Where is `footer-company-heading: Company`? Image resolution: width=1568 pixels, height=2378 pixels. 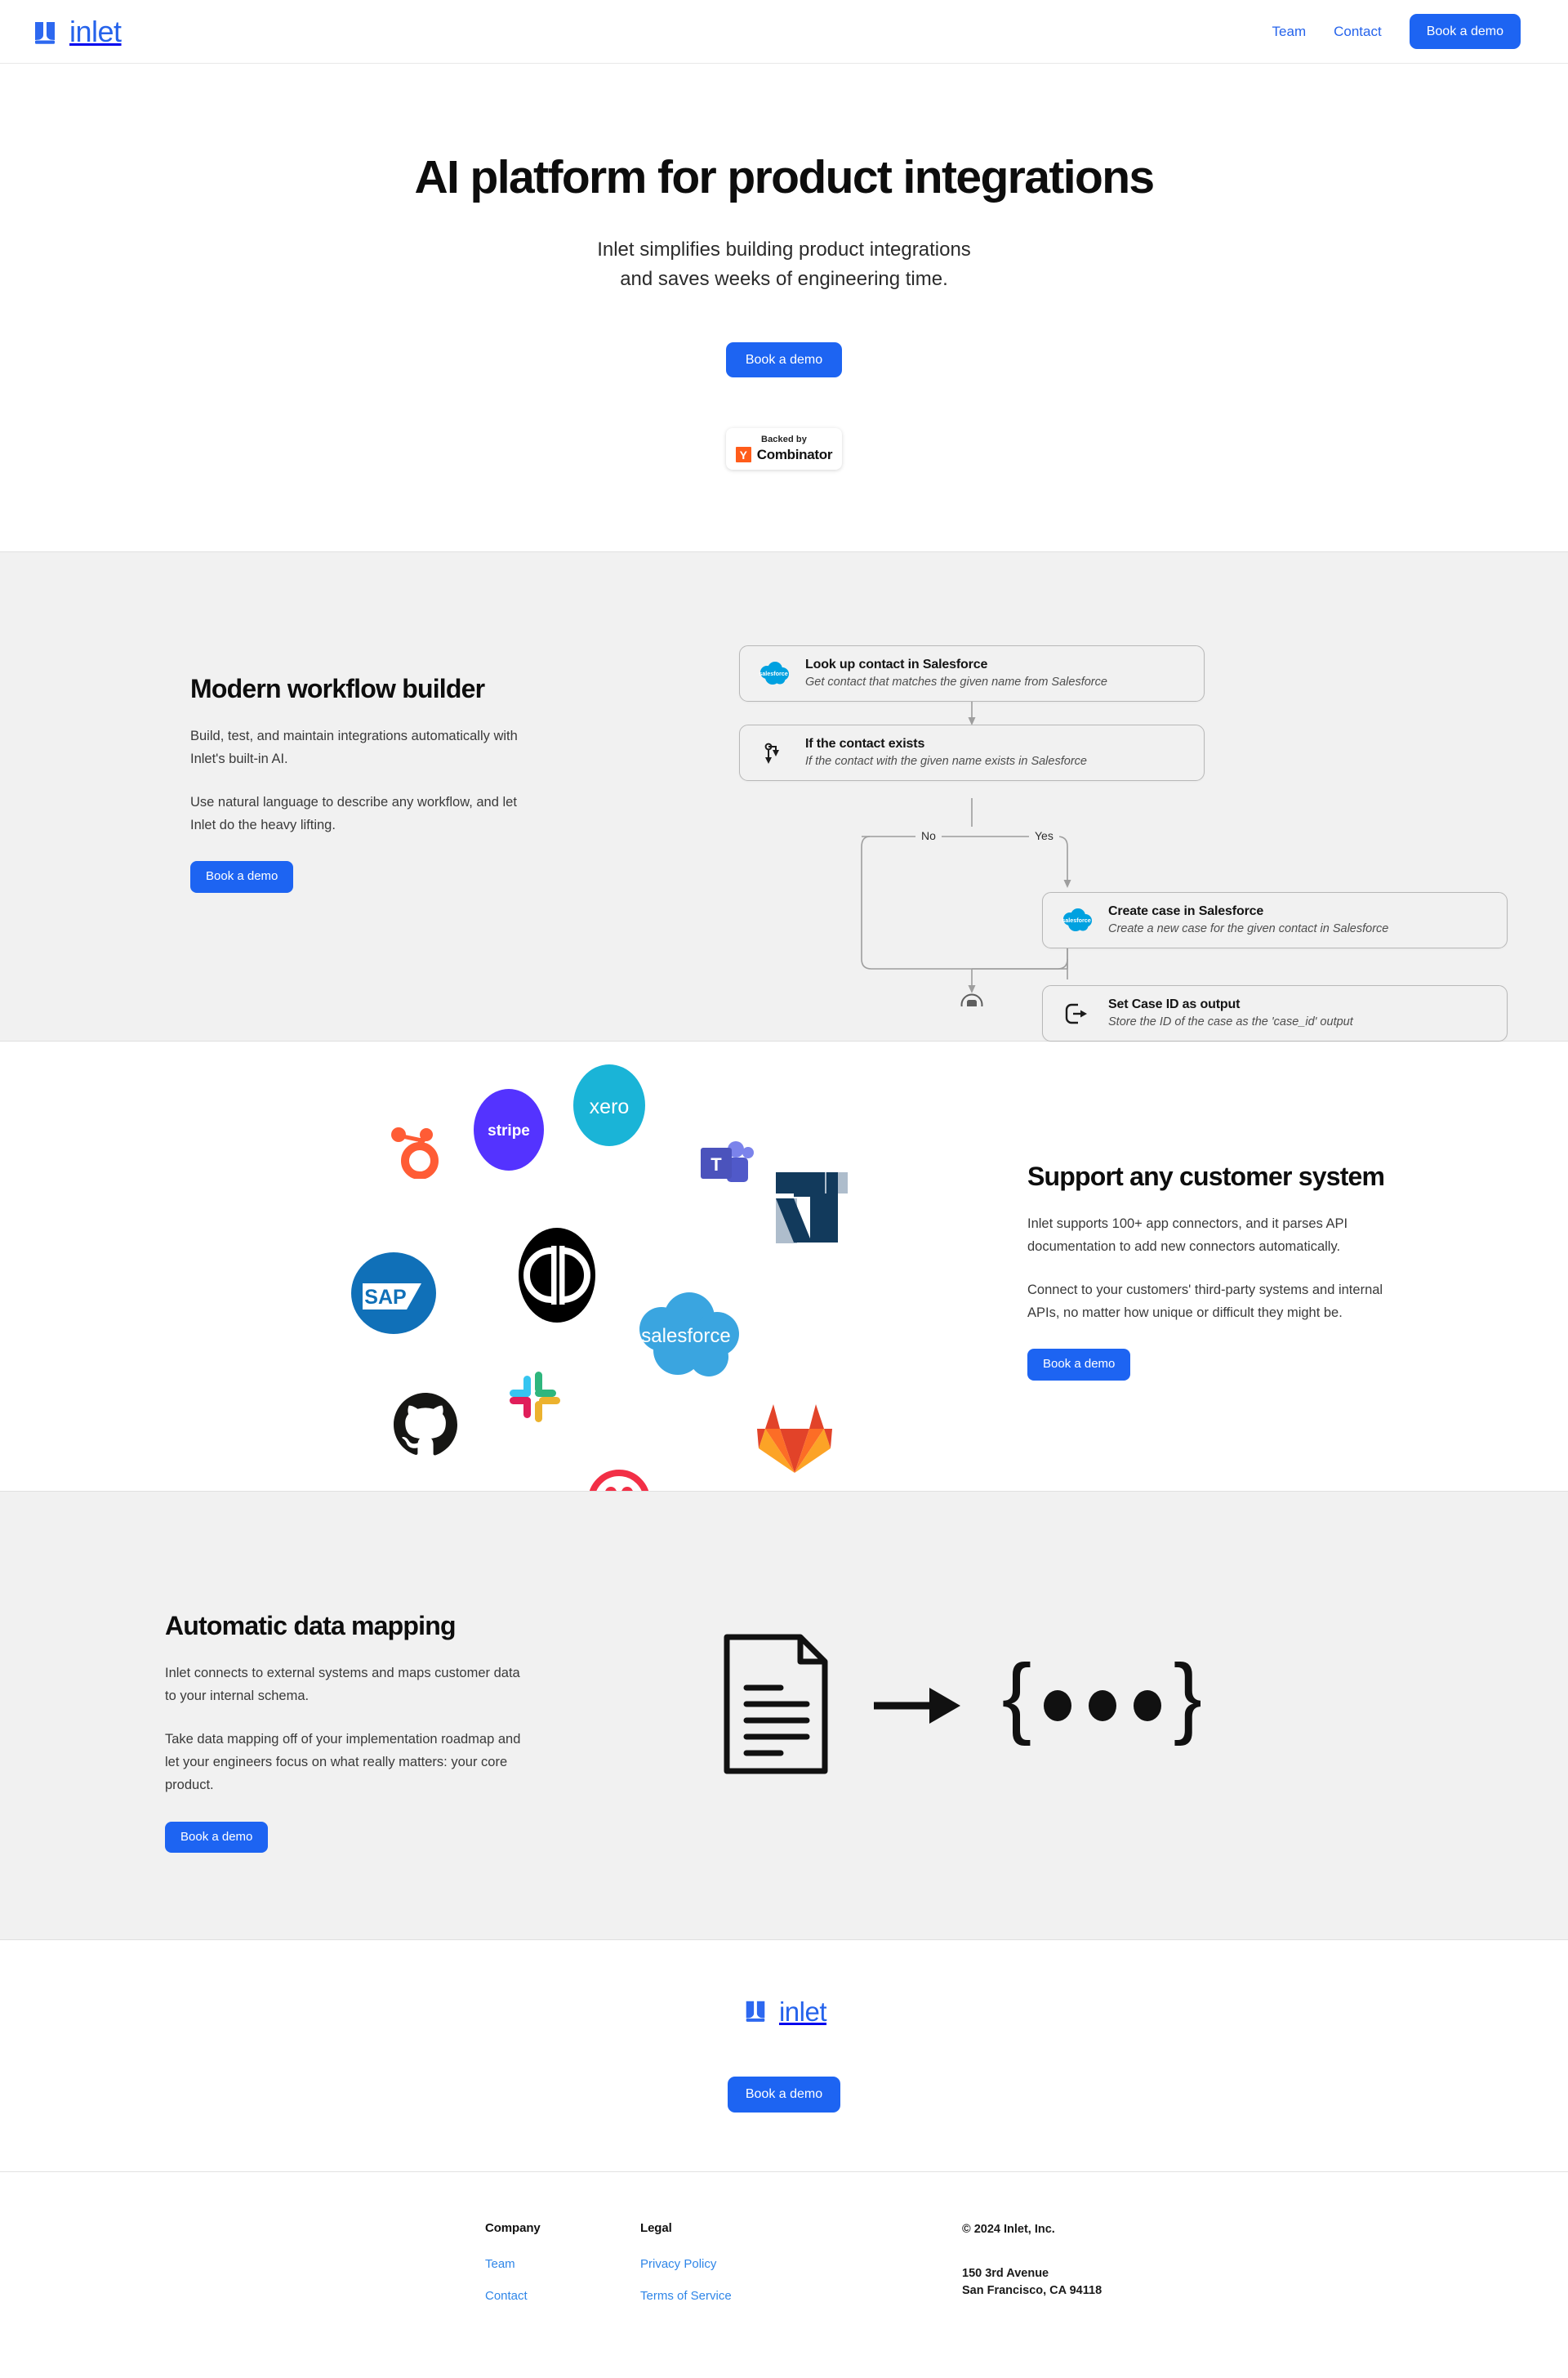
footer-company-heading: Company is located at coordinates (513, 2227).